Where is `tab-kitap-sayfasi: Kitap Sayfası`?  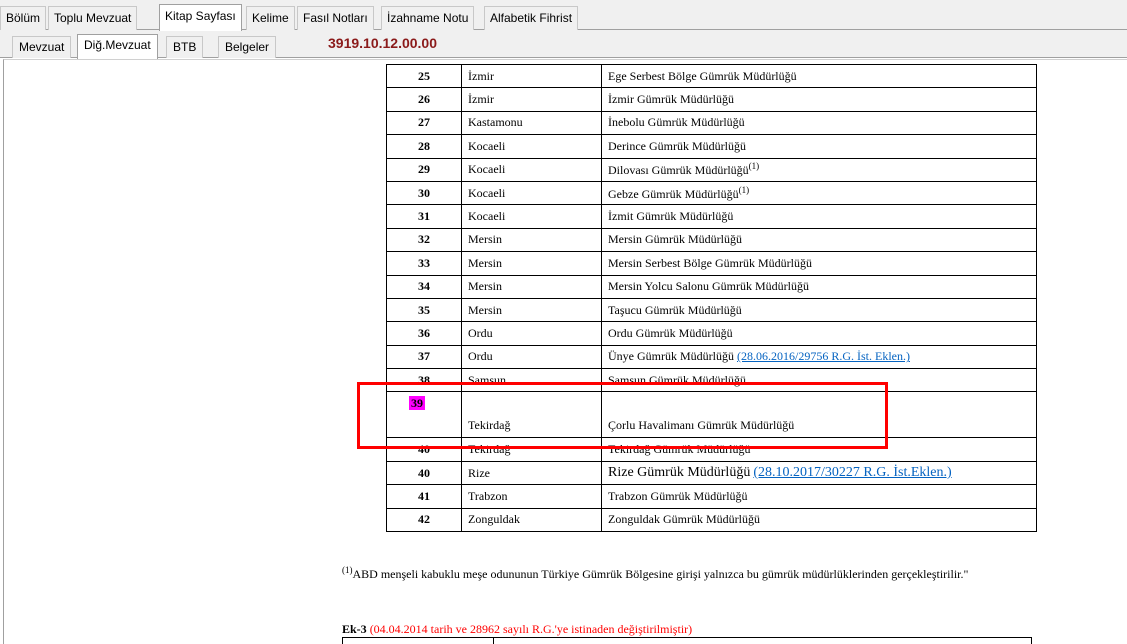
tab-kitap-sayfasi: Kitap Sayfası is located at coordinates (200, 17).